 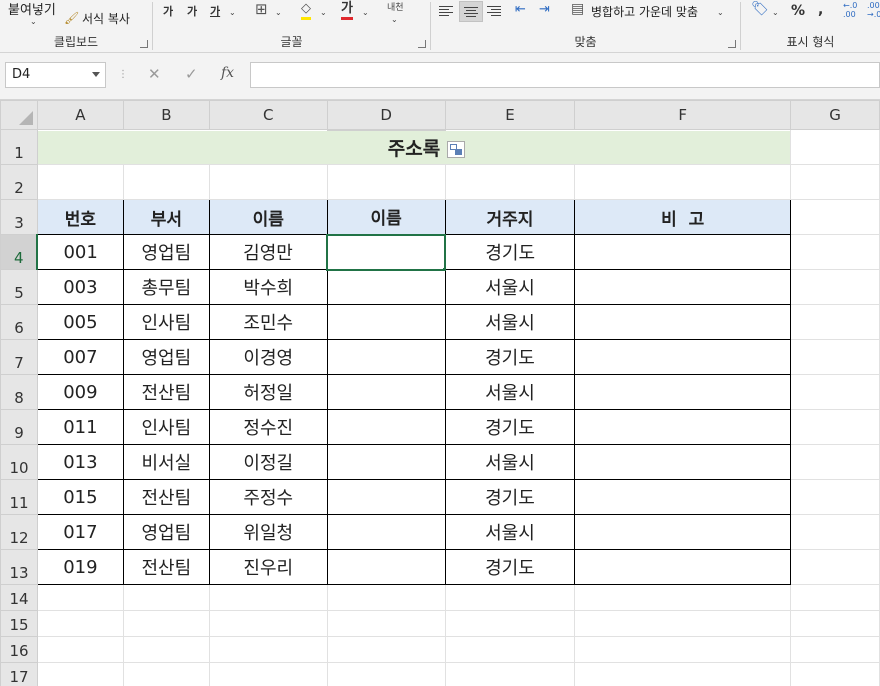 What do you see at coordinates (565, 75) in the screenshot?
I see `formula-input` at bounding box center [565, 75].